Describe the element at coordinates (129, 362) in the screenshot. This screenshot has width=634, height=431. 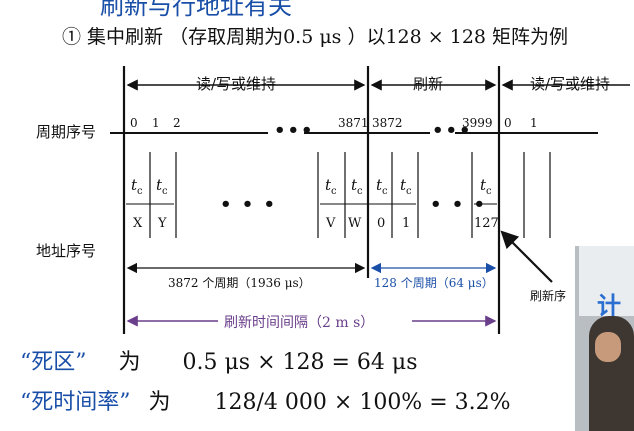
I see `dead-zone-word: 为` at that location.